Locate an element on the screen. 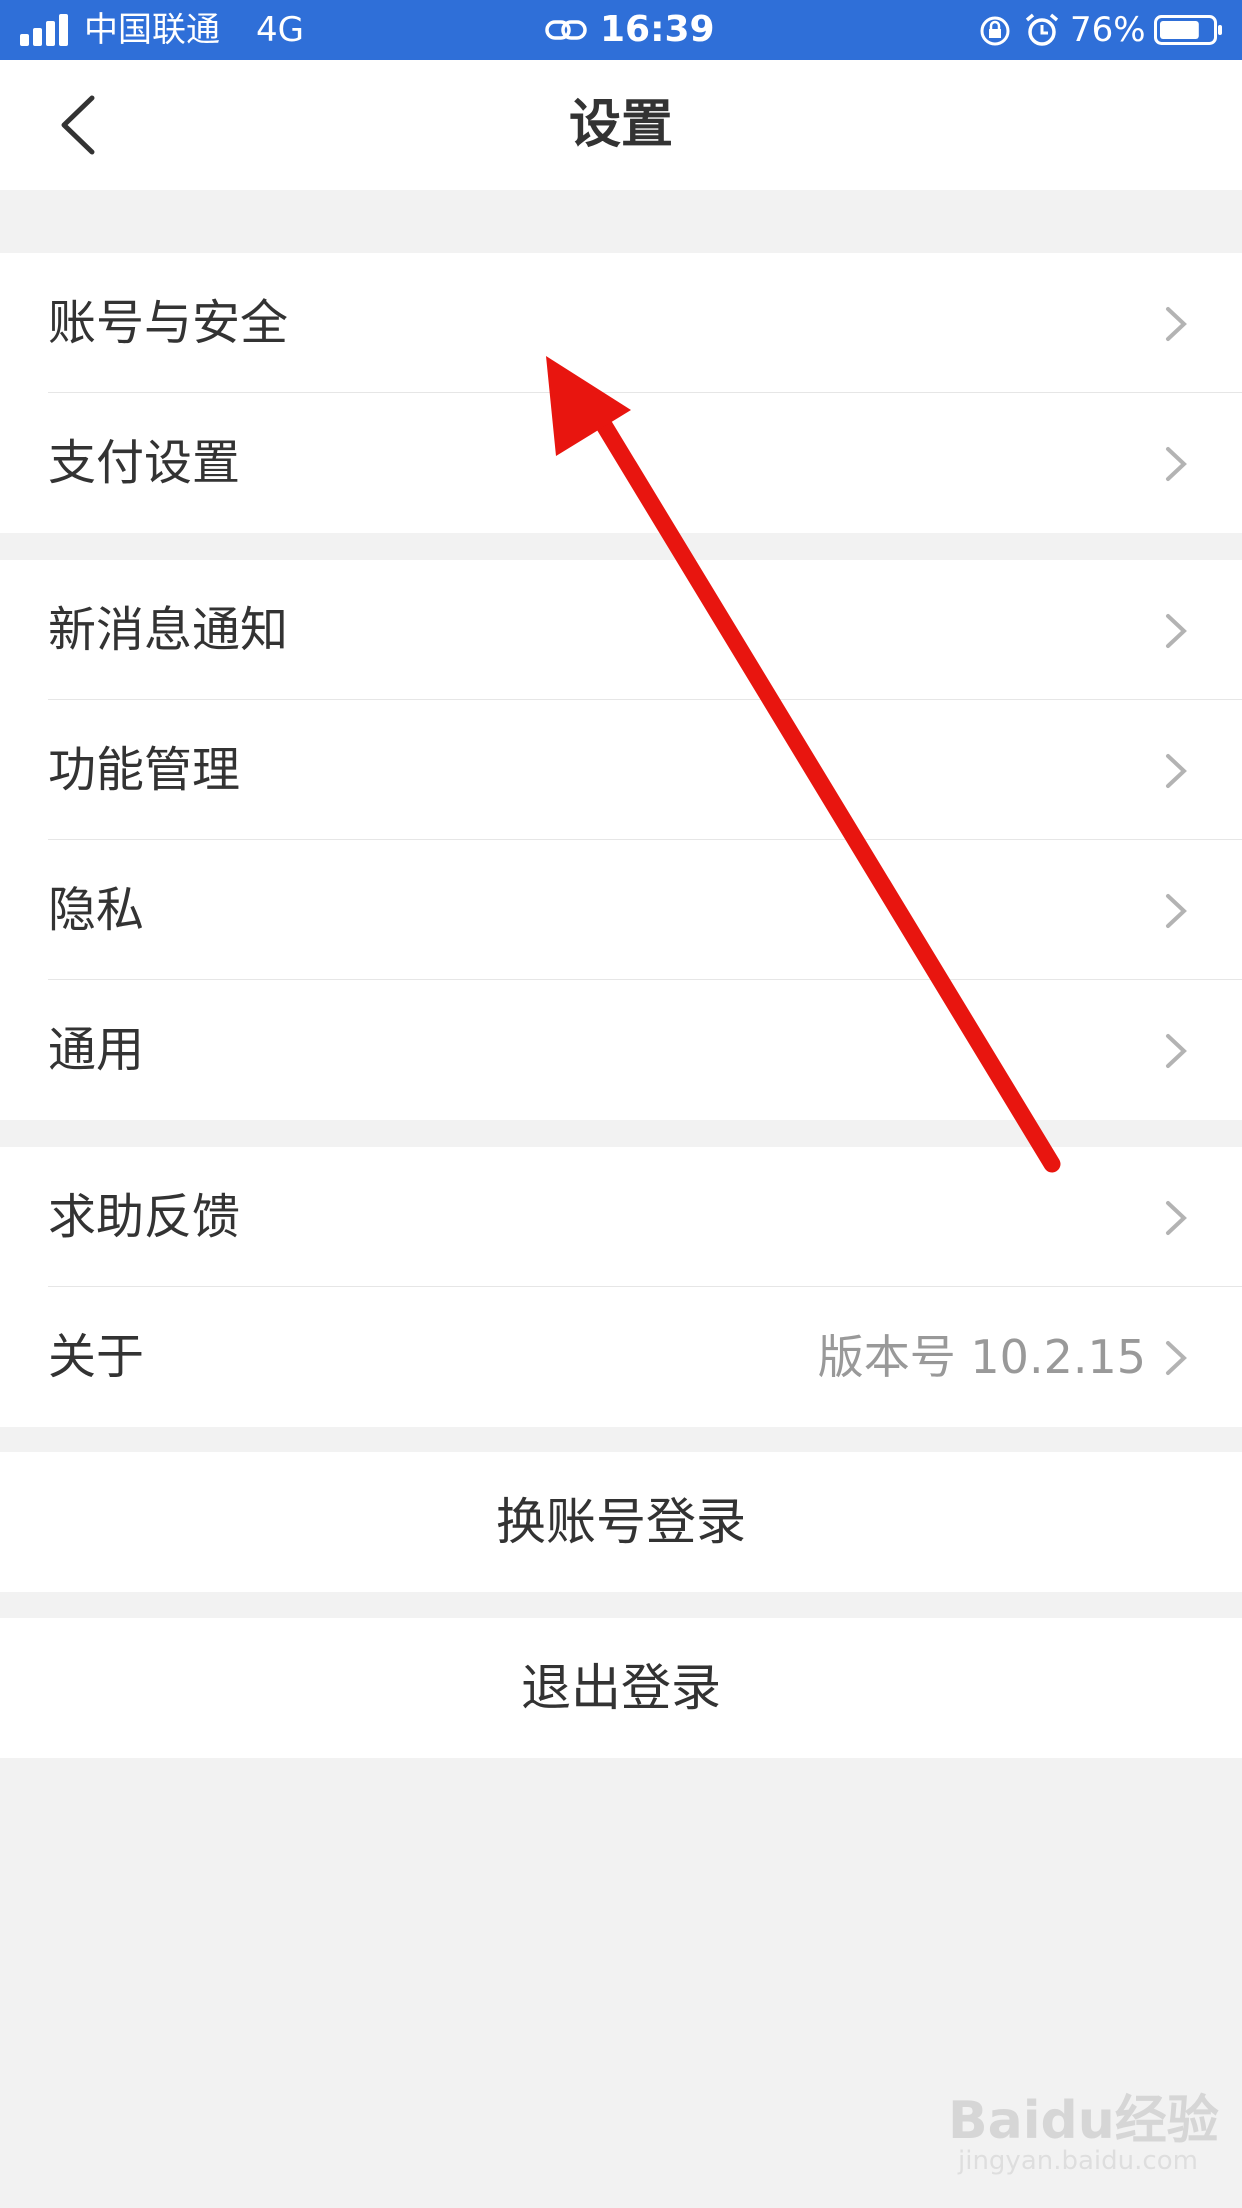  logout-label: 退出登录 is located at coordinates (621, 1688).